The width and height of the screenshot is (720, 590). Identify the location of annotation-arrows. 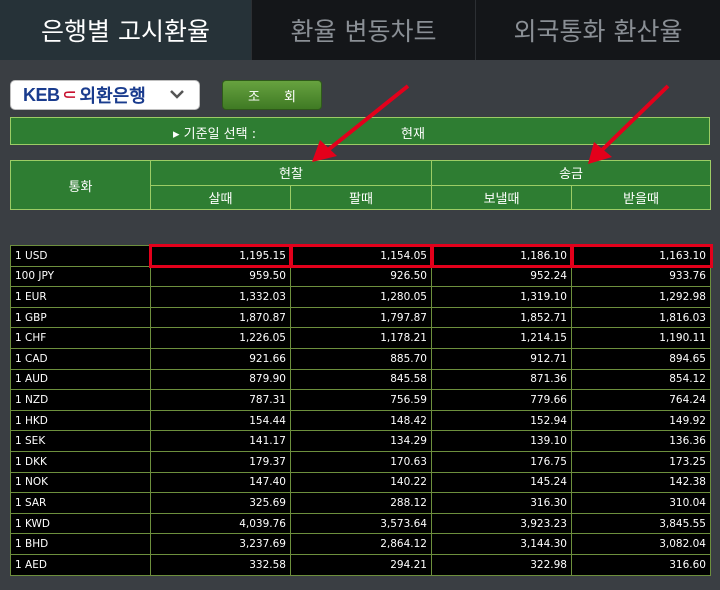
(491, 124).